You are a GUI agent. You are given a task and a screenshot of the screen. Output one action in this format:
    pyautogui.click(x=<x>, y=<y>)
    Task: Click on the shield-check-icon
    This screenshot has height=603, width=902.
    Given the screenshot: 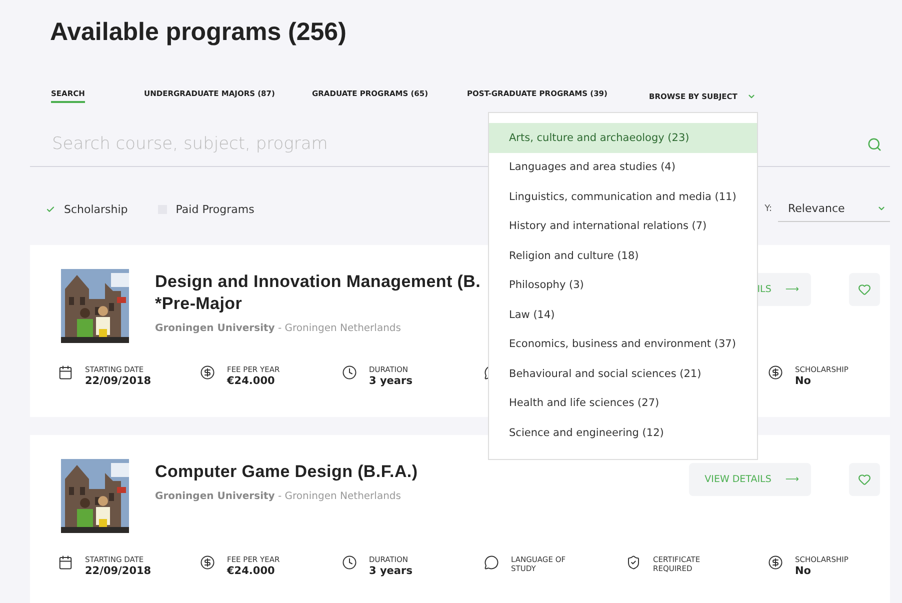 What is the action you would take?
    pyautogui.click(x=633, y=562)
    